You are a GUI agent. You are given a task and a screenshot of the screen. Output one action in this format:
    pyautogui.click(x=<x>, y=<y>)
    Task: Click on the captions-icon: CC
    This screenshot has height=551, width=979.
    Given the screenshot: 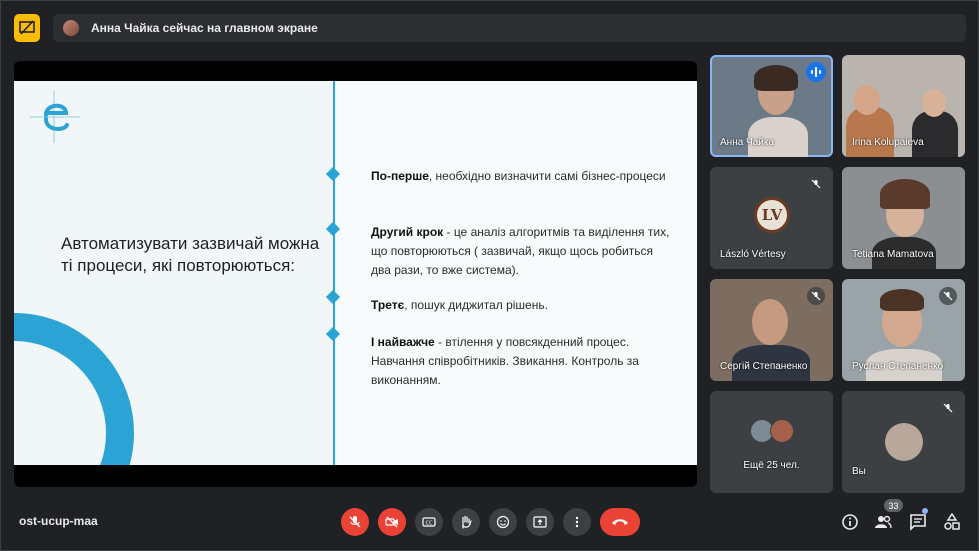 What is the action you would take?
    pyautogui.click(x=429, y=522)
    